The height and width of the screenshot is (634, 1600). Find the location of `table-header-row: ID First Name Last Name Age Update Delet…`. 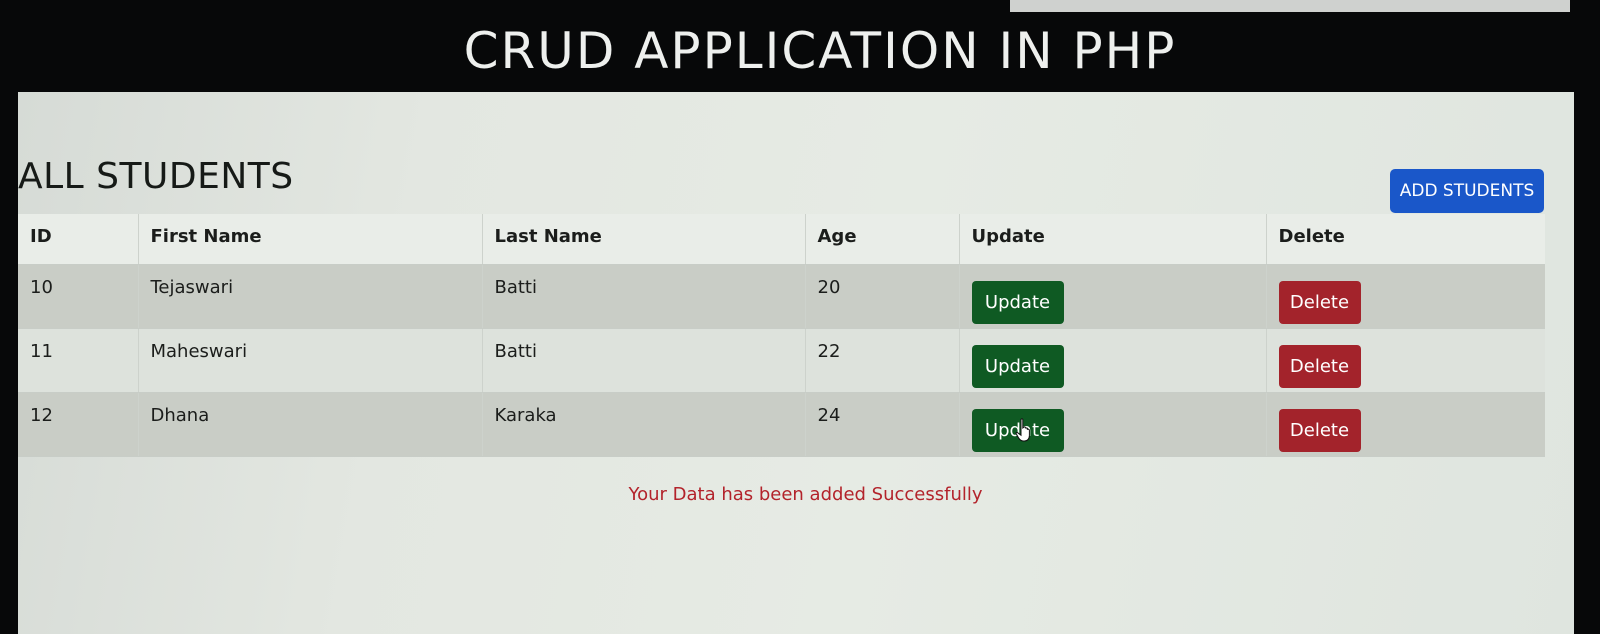

table-header-row: ID First Name Last Name Age Update Delet… is located at coordinates (781, 239).